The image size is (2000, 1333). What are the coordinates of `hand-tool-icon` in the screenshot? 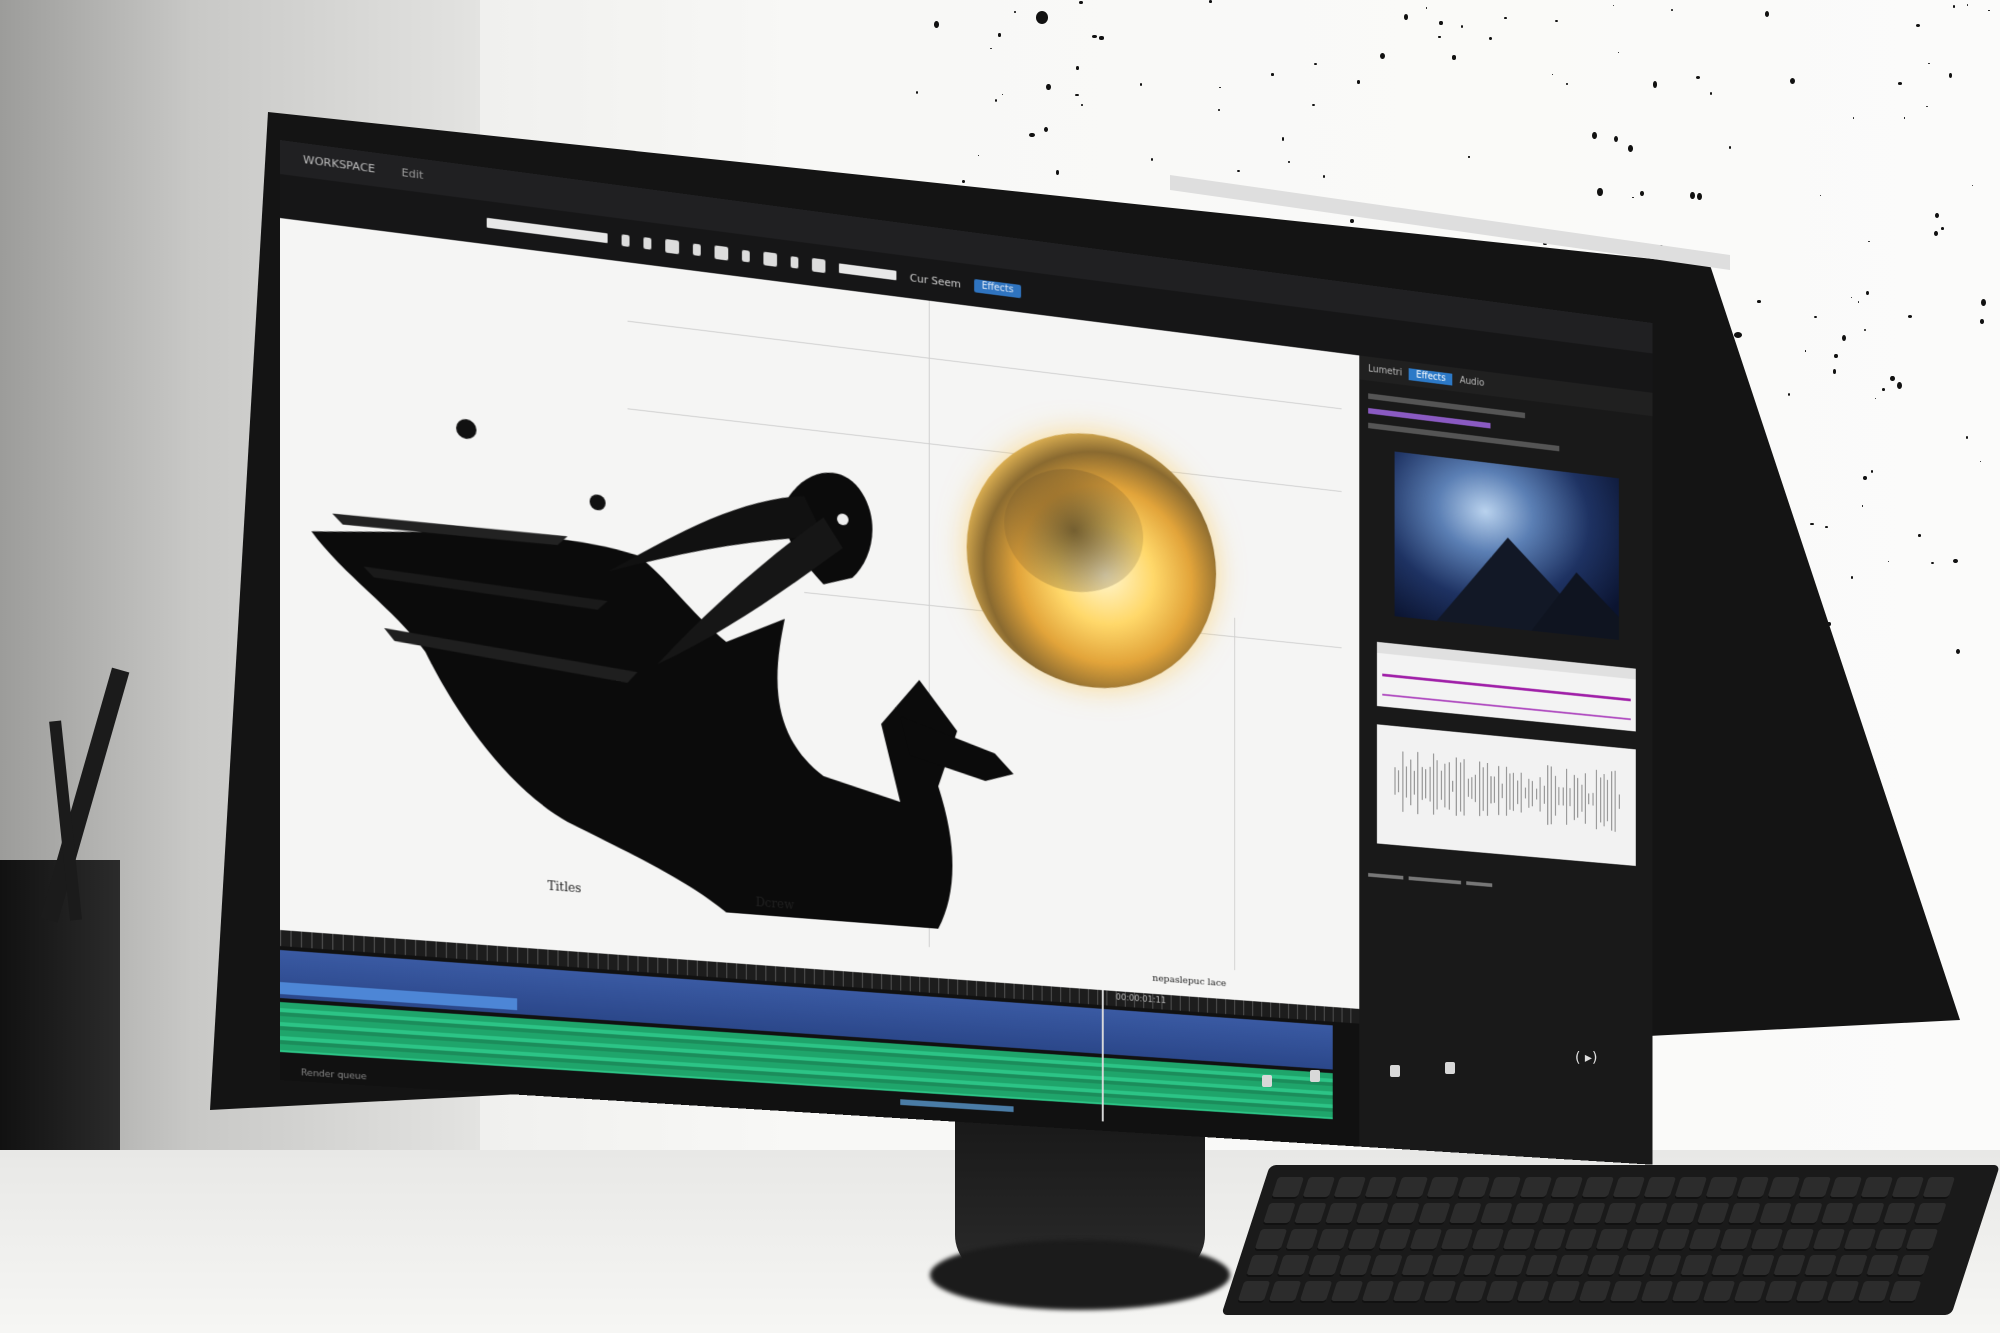 It's located at (770, 259).